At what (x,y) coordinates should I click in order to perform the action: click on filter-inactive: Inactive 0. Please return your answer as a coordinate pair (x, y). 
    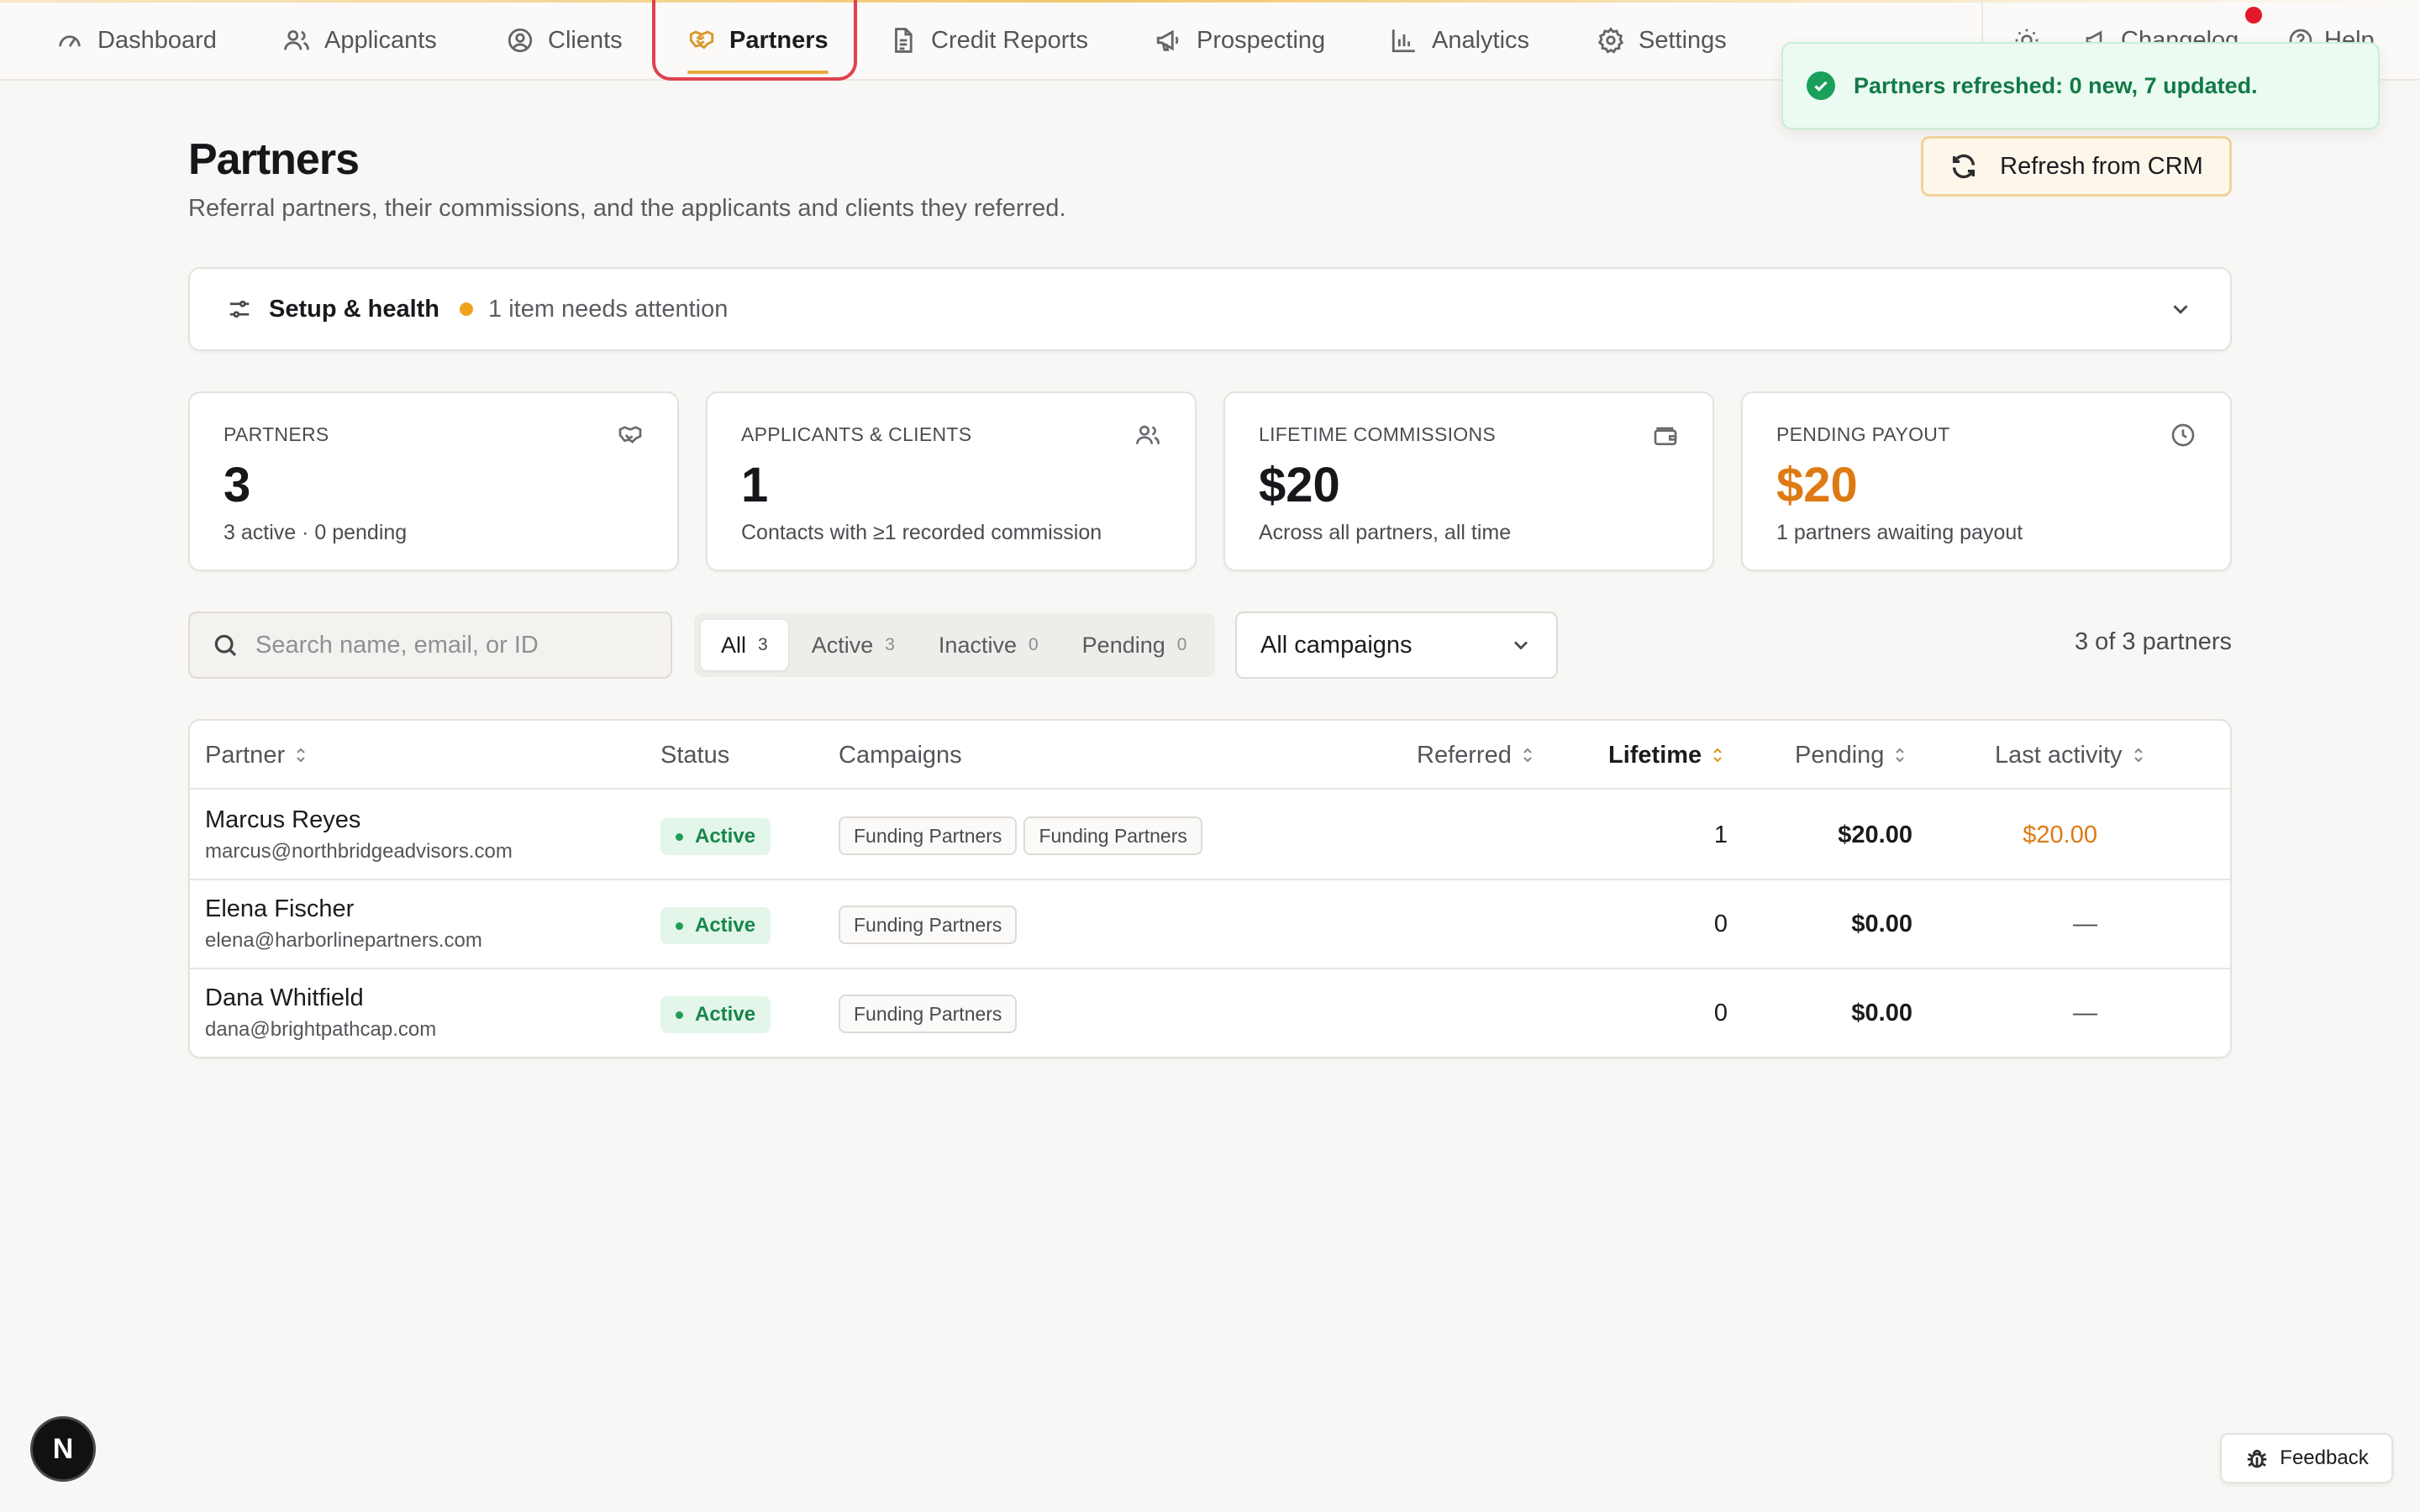
    Looking at the image, I should click on (989, 645).